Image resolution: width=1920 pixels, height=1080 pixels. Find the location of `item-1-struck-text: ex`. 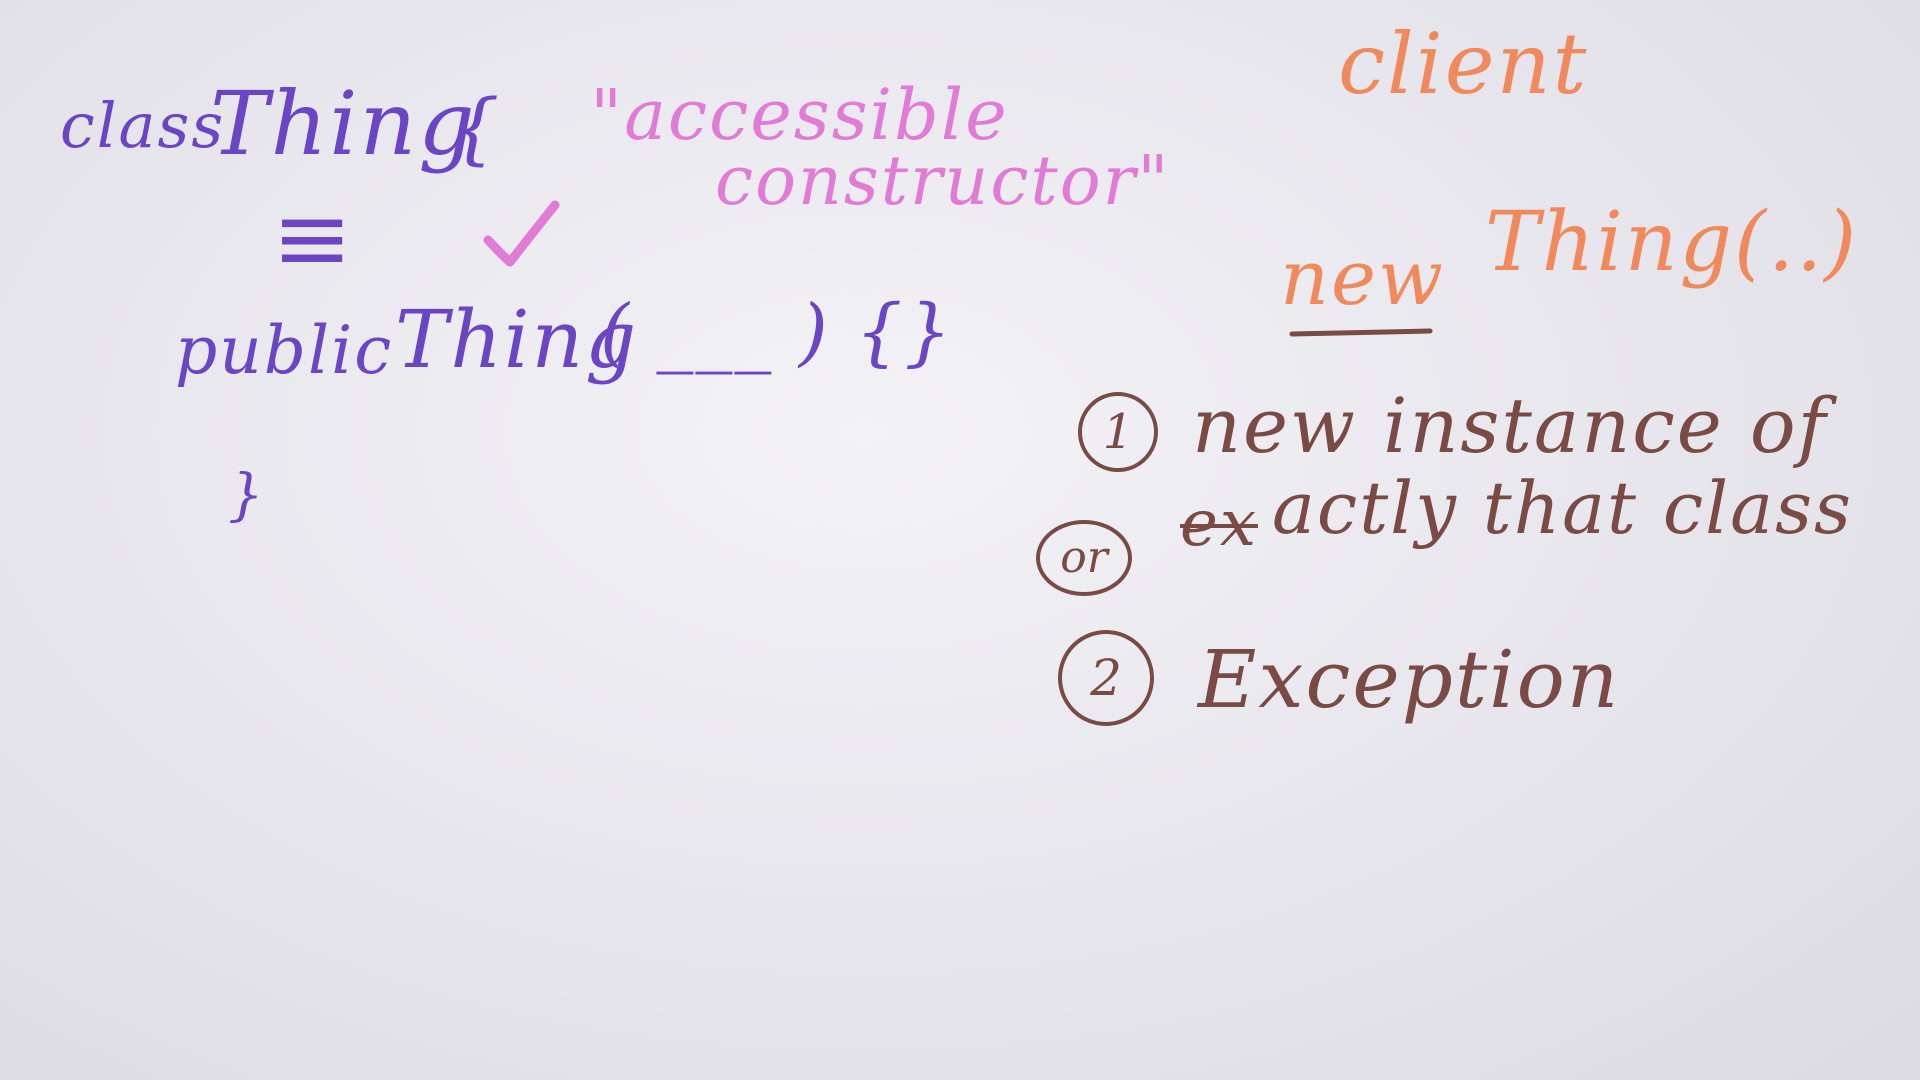

item-1-struck-text: ex is located at coordinates (1219, 524).